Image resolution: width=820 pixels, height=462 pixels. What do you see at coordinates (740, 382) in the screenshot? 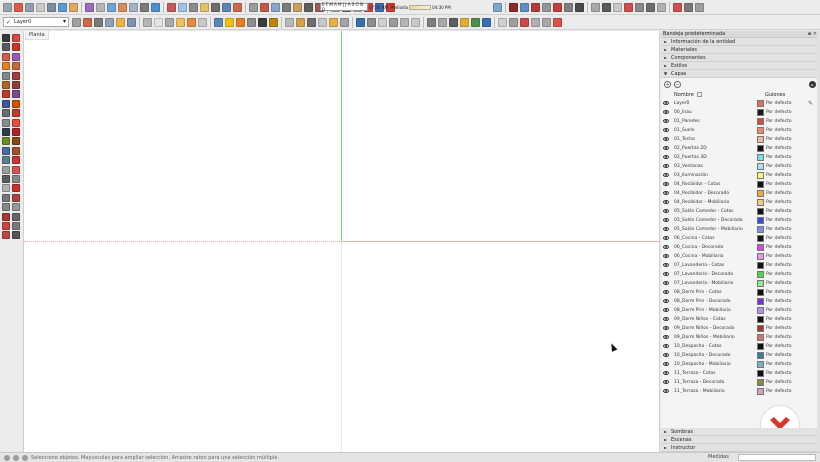
I see `layer-row: 11_Terraza - Decorado Por defecto` at bounding box center [740, 382].